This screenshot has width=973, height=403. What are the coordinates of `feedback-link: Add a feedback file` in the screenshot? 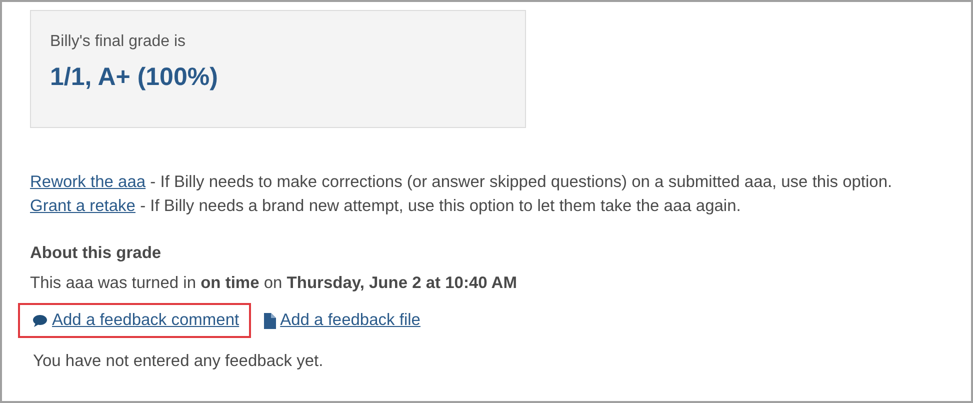 It's located at (340, 320).